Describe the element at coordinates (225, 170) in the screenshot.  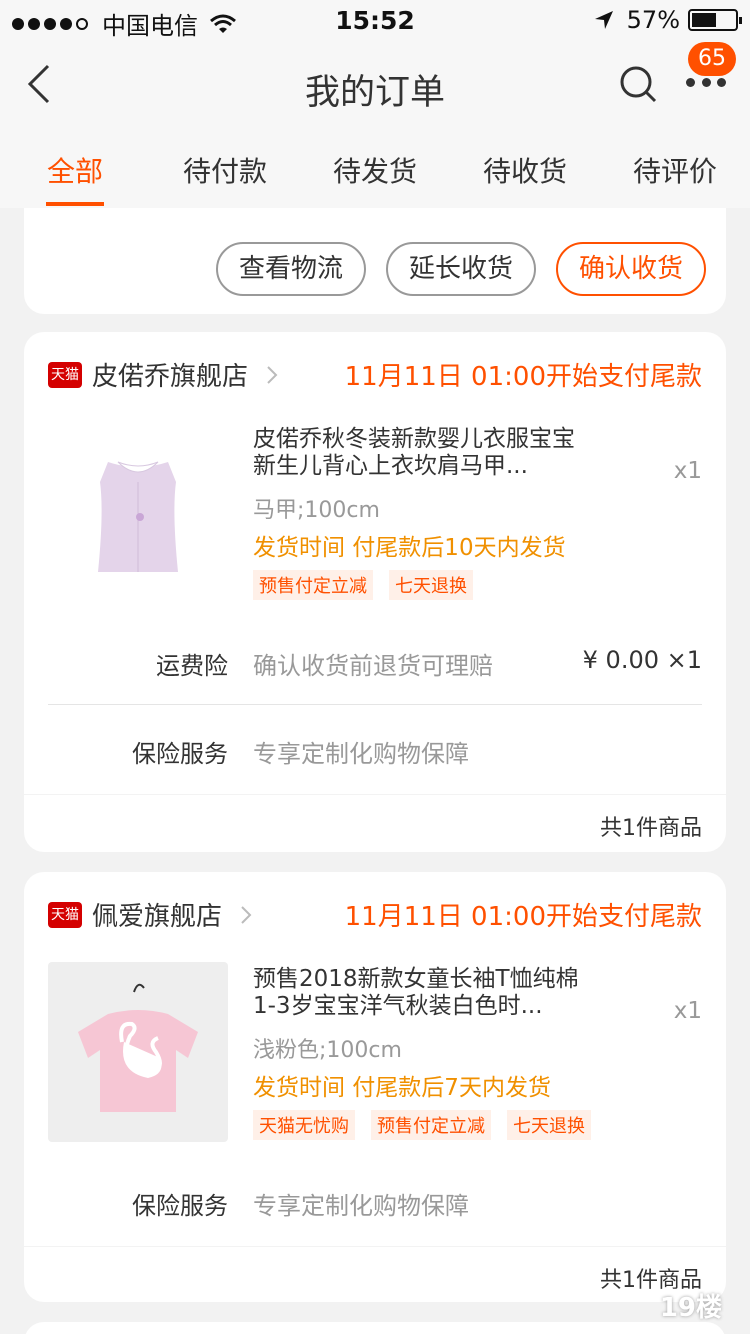
I see `tab-pending-payment: 待付款` at that location.